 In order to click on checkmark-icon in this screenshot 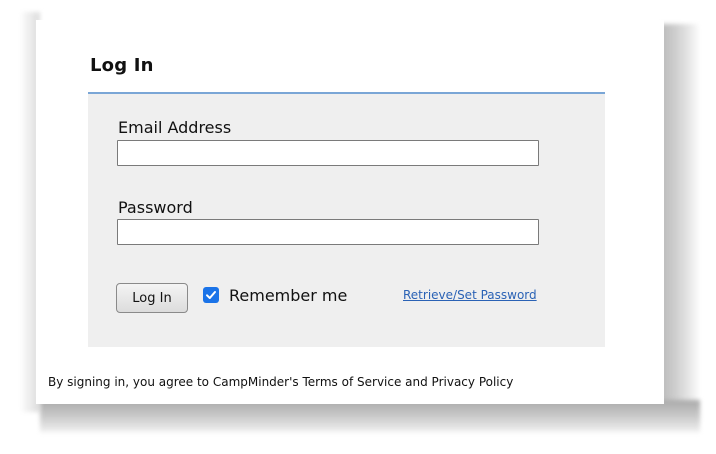, I will do `click(211, 295)`.